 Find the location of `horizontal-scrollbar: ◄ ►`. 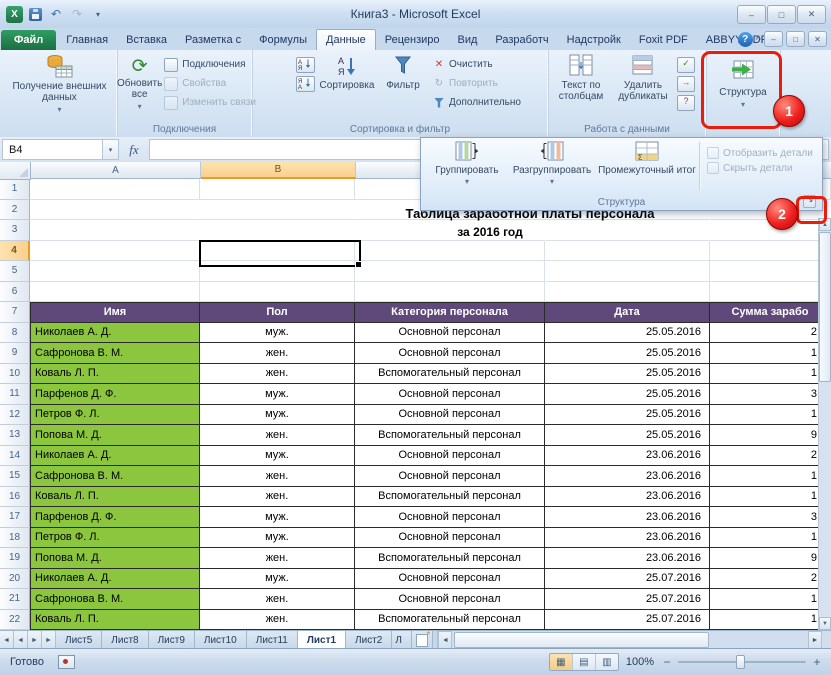

horizontal-scrollbar: ◄ ► is located at coordinates (634, 640).